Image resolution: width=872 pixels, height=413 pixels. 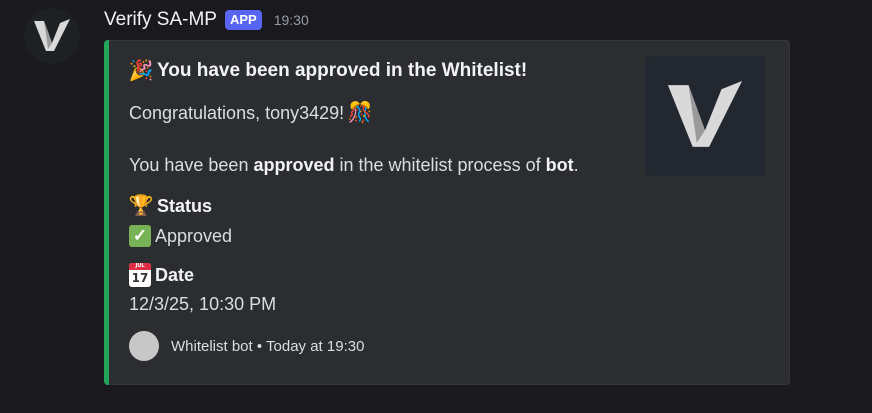 What do you see at coordinates (191, 165) in the screenshot?
I see `body-text-prefix: You have been` at bounding box center [191, 165].